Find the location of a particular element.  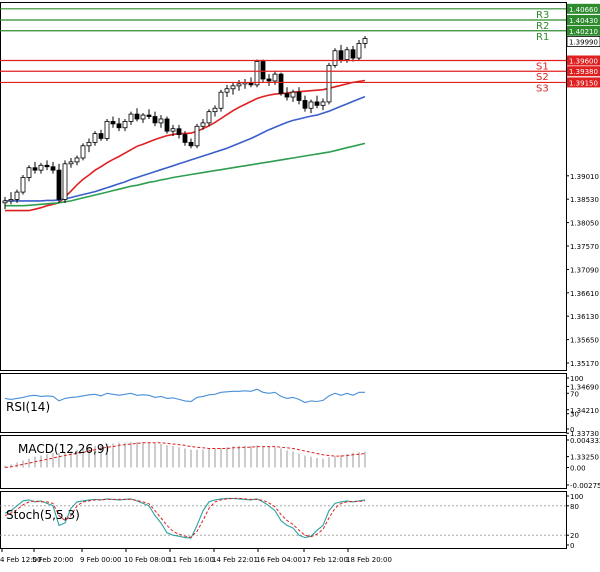

stoch-tick-label: 20 is located at coordinates (574, 536).